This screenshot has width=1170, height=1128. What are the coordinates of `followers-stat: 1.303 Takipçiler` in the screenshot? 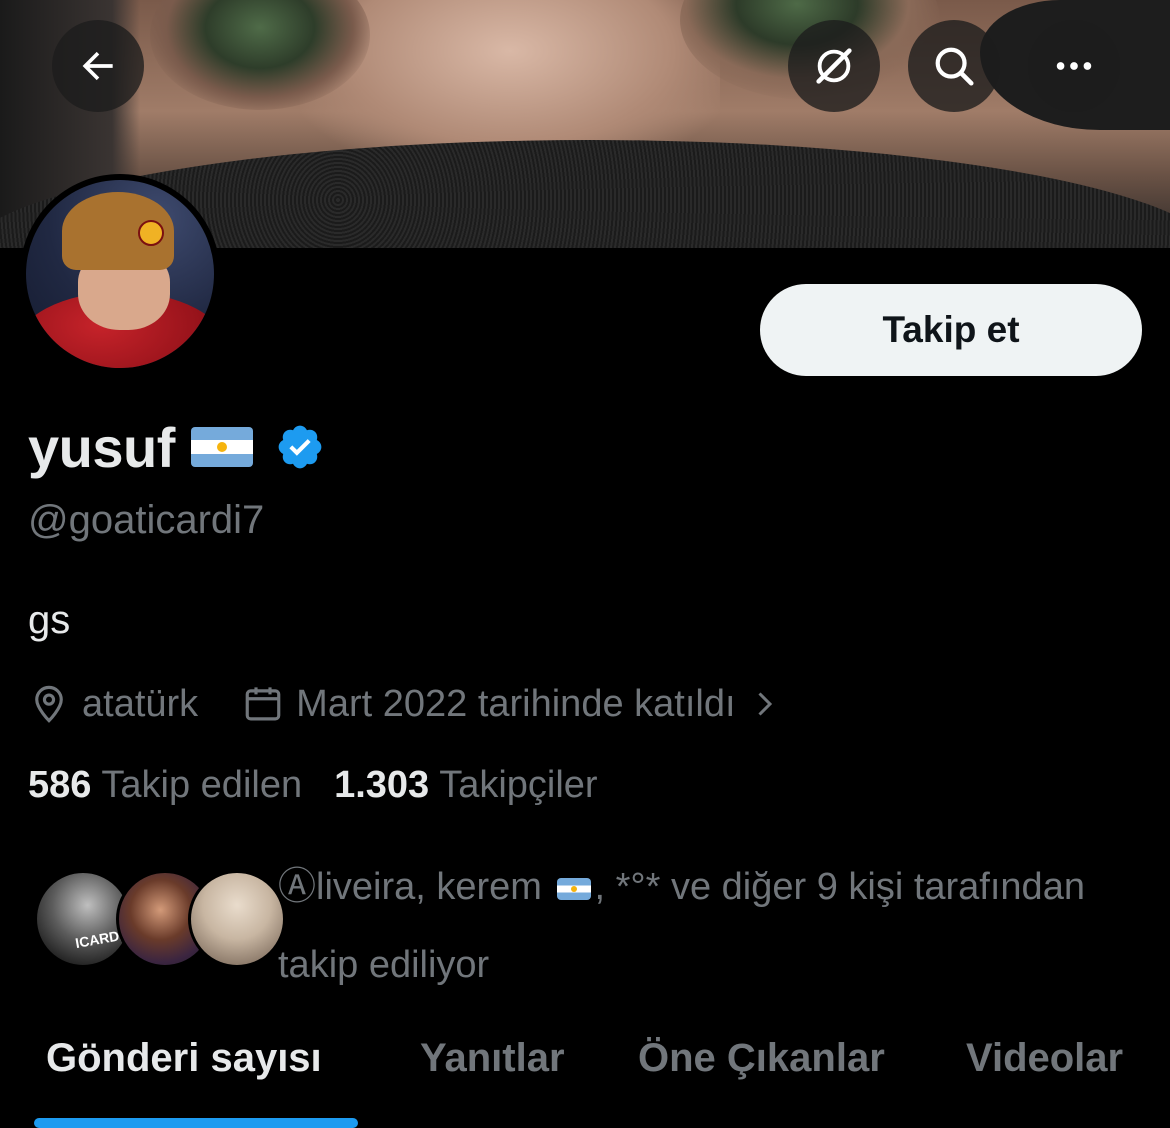 It's located at (465, 785).